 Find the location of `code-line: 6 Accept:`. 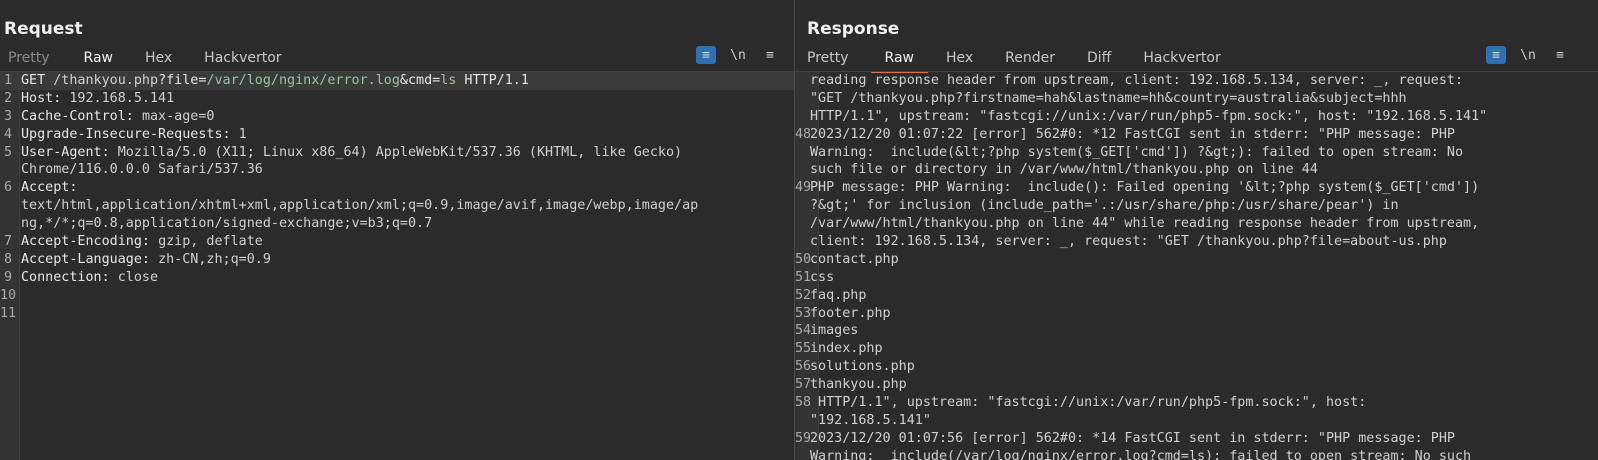

code-line: 6 Accept: is located at coordinates (397, 188).